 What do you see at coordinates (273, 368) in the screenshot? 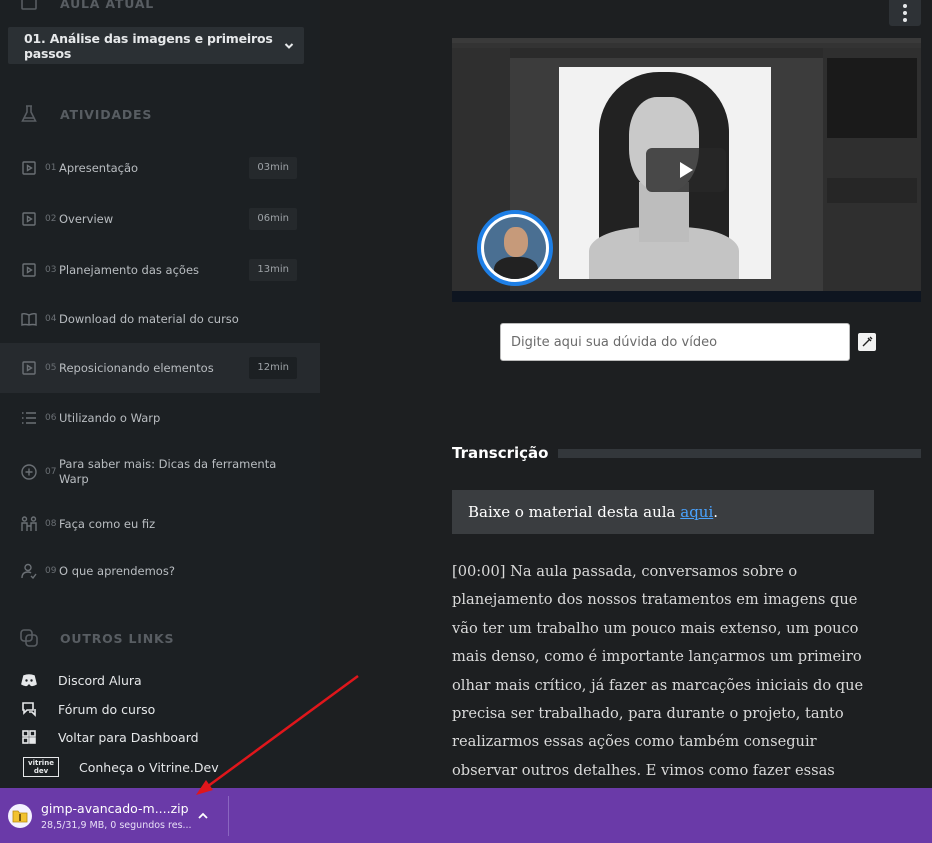
I see `activity-duration: 12min` at bounding box center [273, 368].